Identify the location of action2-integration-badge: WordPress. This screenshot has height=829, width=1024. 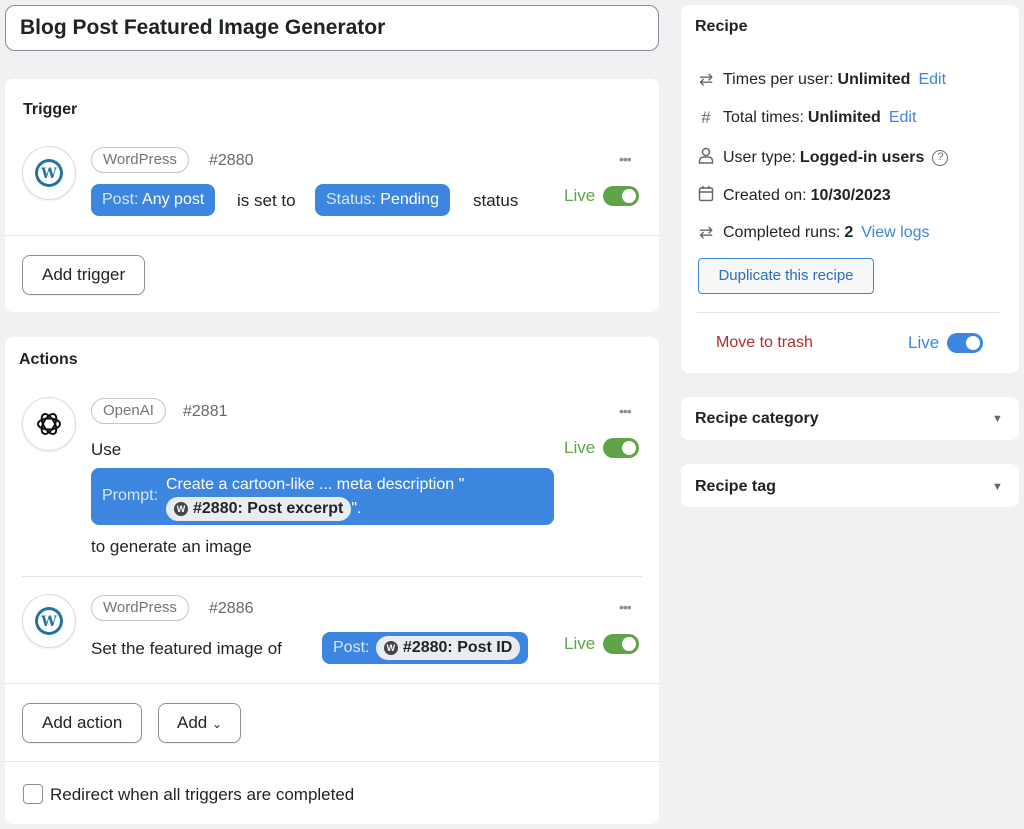
(140, 608).